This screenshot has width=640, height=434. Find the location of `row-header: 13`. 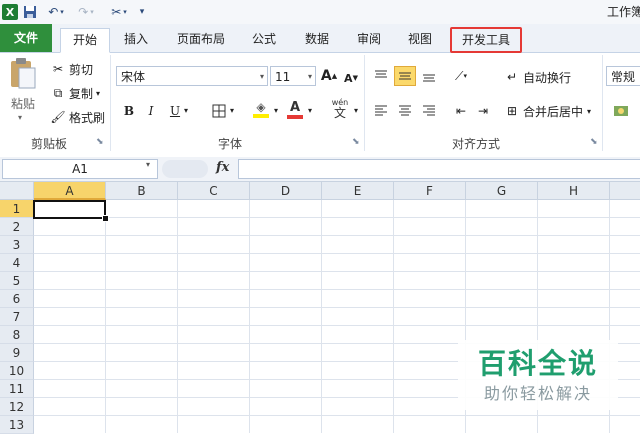

row-header: 13 is located at coordinates (17, 425).